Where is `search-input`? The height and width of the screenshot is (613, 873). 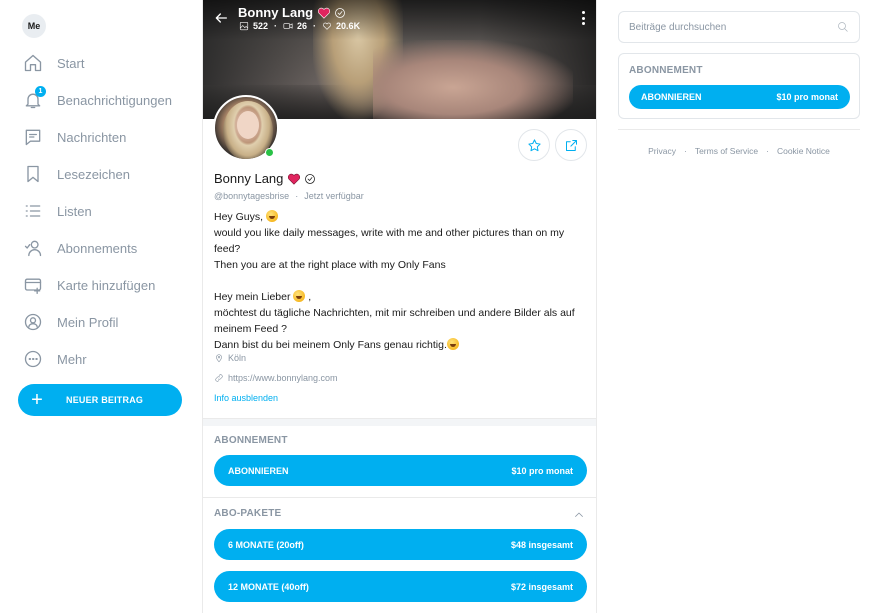
search-input is located at coordinates (733, 27).